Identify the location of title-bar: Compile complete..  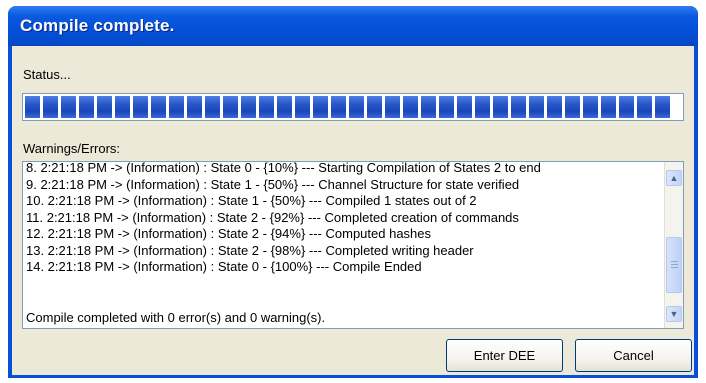
(353, 26).